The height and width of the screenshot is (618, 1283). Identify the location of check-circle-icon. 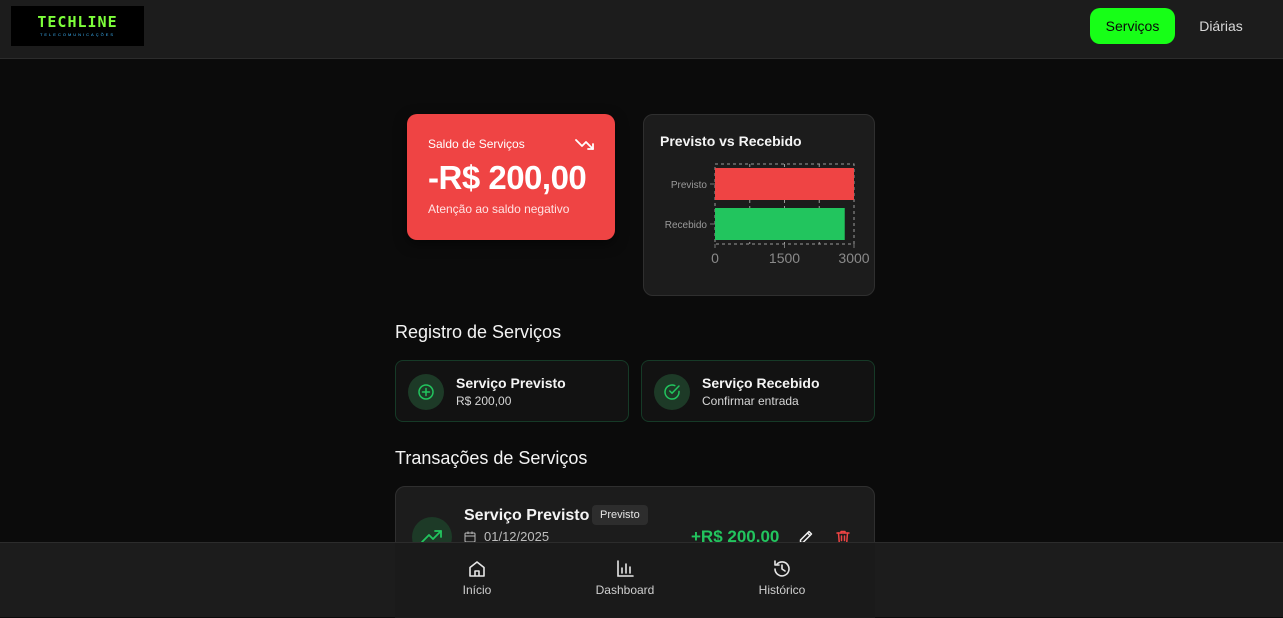
(672, 392).